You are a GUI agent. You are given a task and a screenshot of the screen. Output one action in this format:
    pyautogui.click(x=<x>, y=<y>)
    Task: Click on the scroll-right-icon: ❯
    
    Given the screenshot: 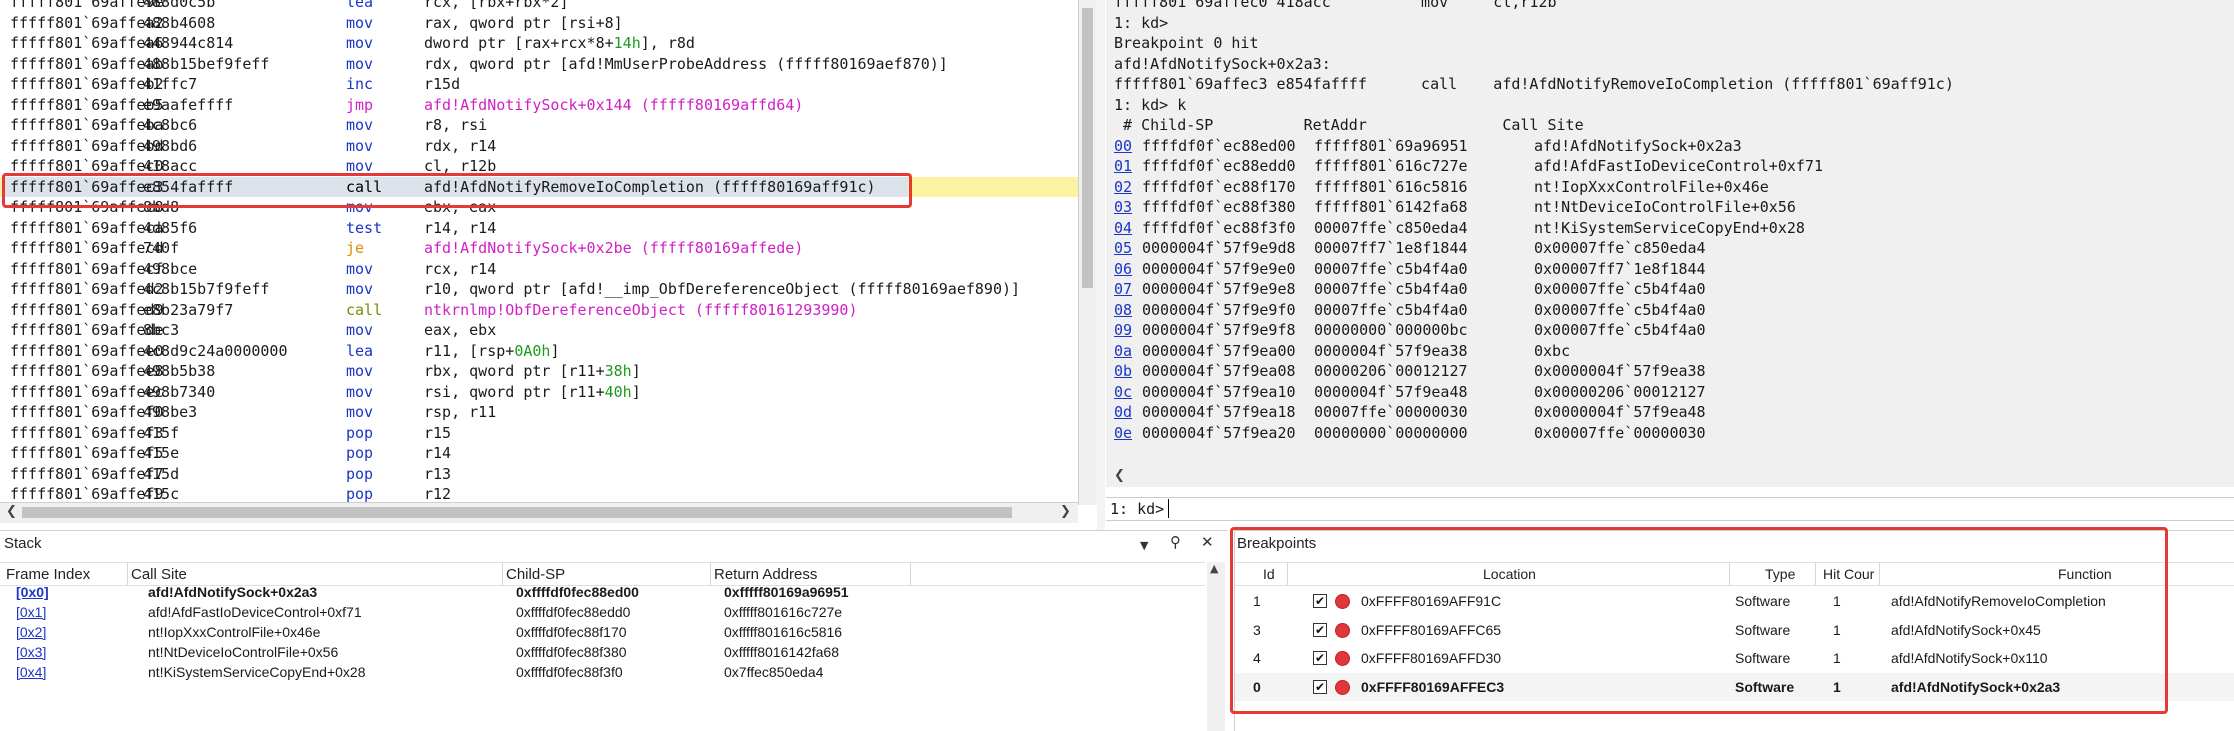 What is the action you would take?
    pyautogui.click(x=1065, y=511)
    